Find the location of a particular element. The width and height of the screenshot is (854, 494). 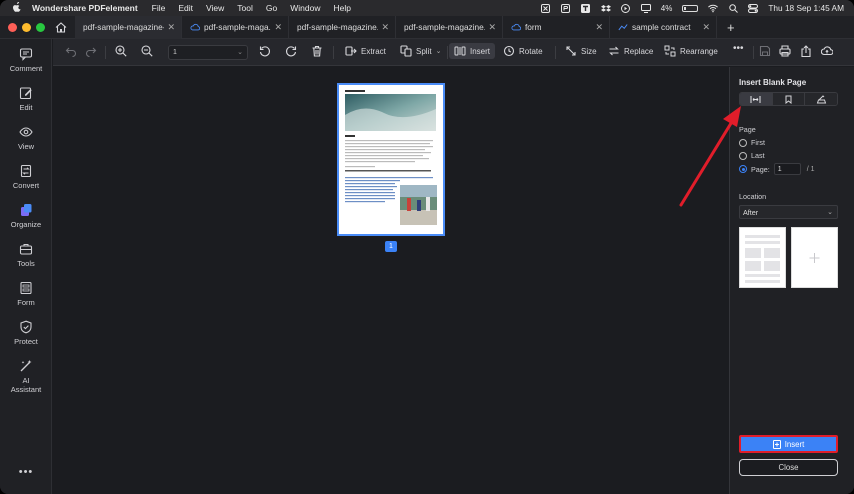

radio-first-page: First is located at coordinates (752, 142).